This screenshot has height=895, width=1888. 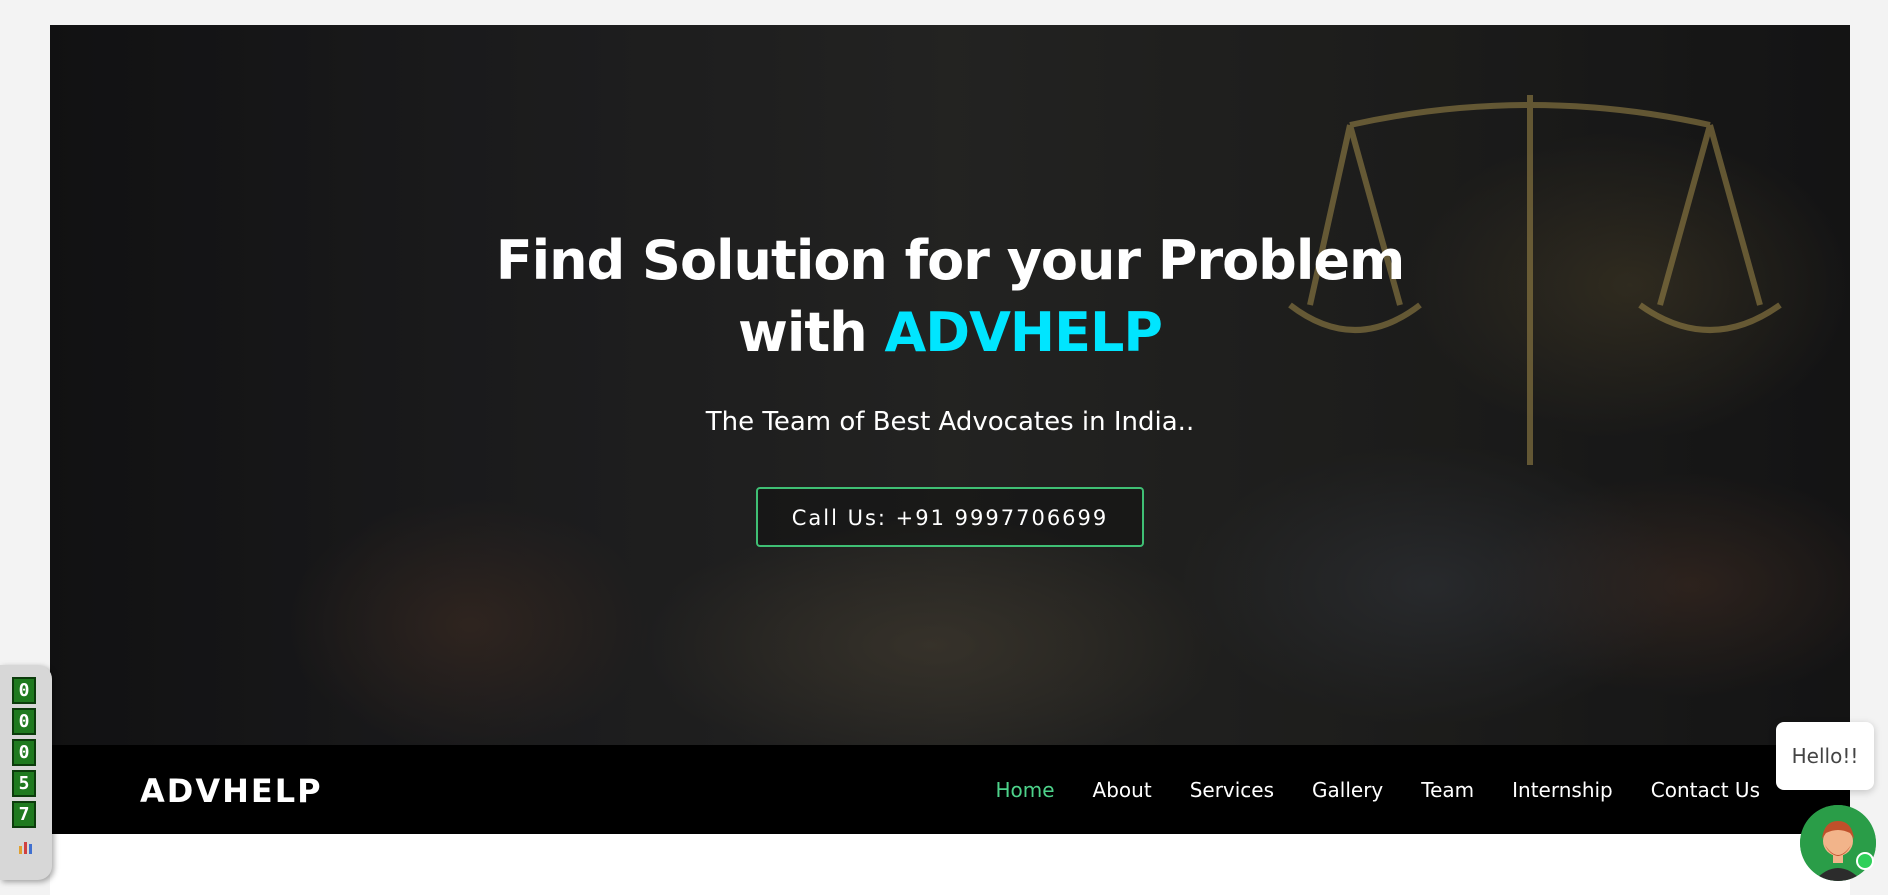 I want to click on chat-greeting-bubble: Hello!!, so click(x=1825, y=756).